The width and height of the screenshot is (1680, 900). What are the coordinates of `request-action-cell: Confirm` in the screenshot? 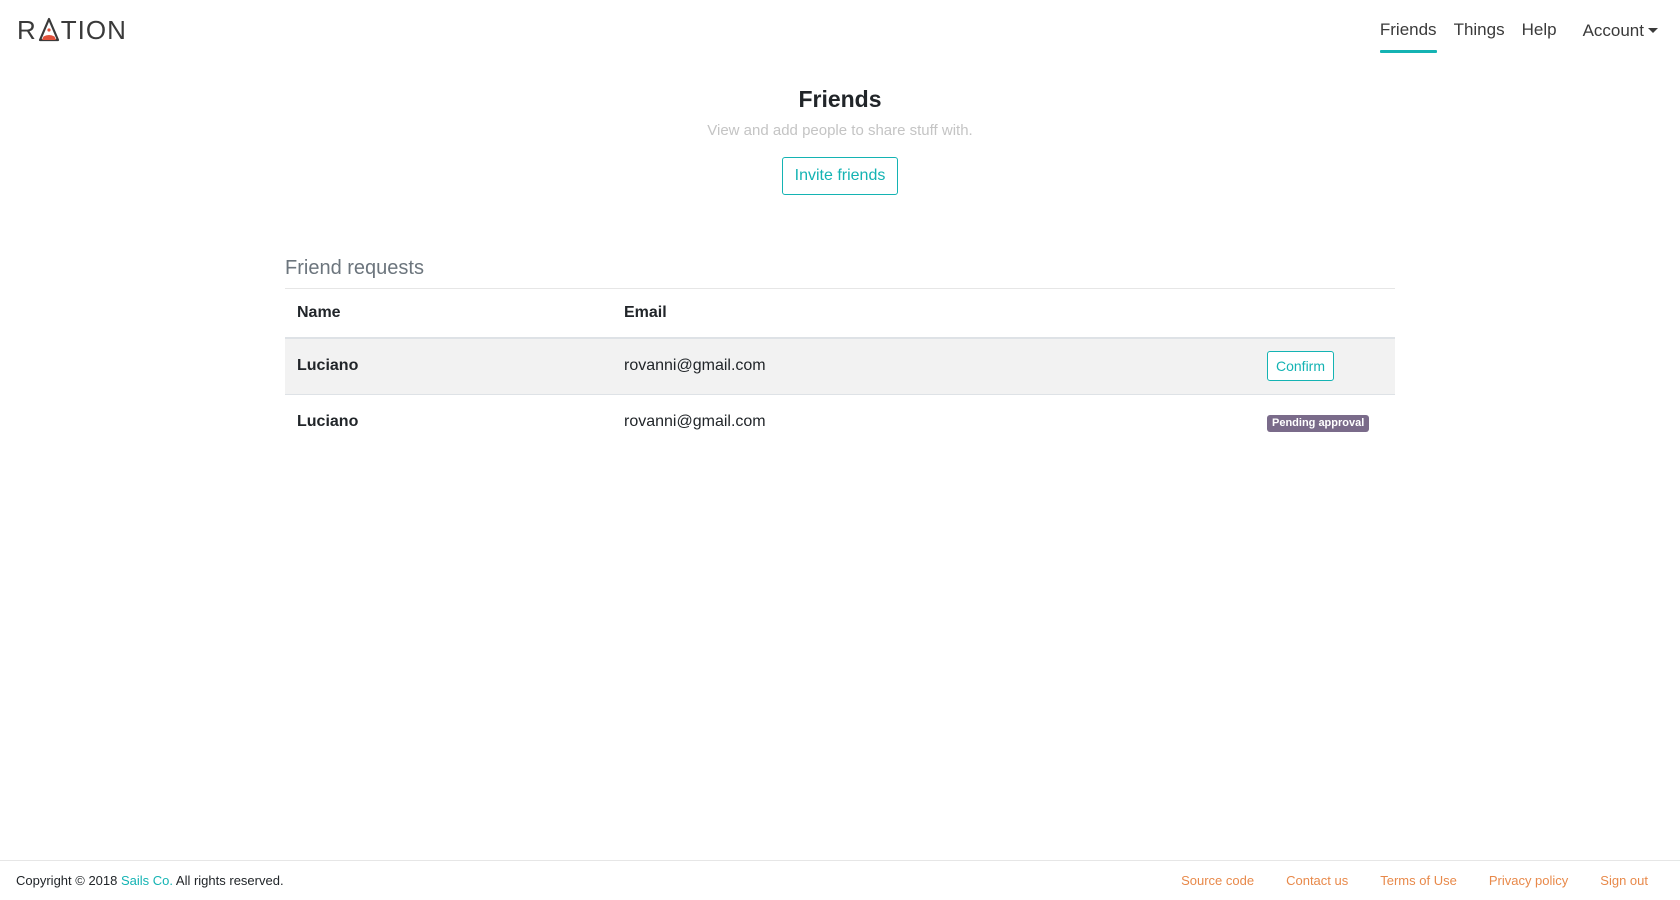 It's located at (1325, 366).